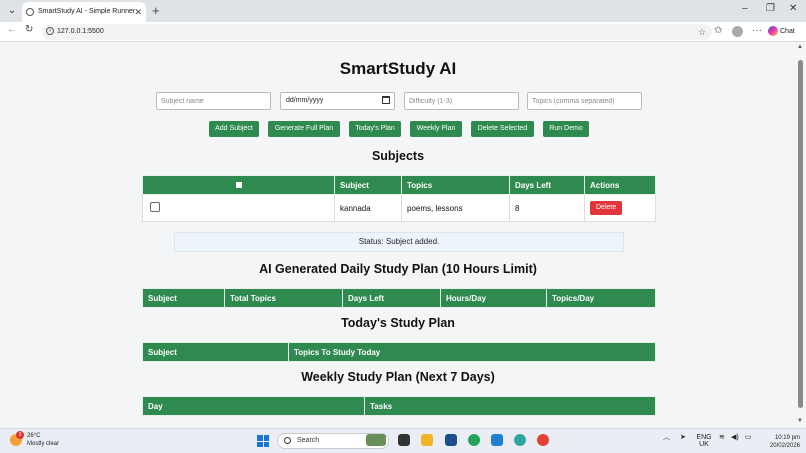 This screenshot has height=453, width=806. I want to click on page-title: SmartStudy AI, so click(398, 68).